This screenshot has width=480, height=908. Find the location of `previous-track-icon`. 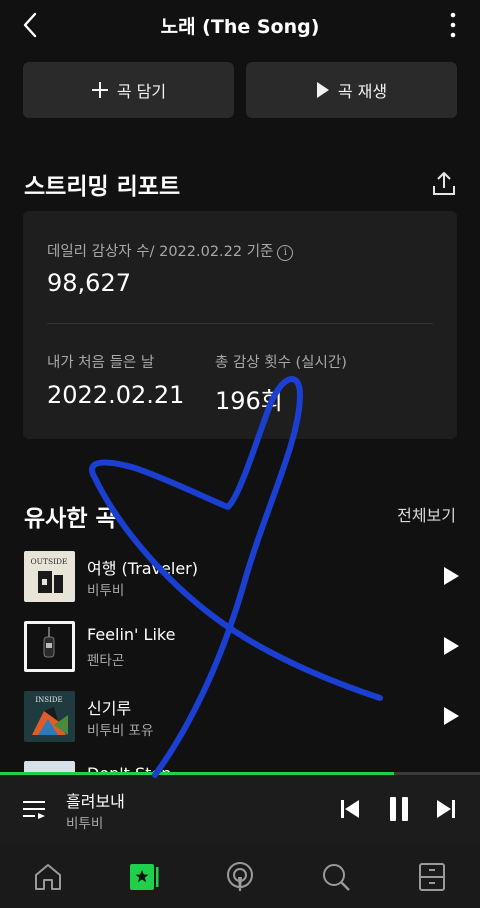

previous-track-icon is located at coordinates (350, 809).